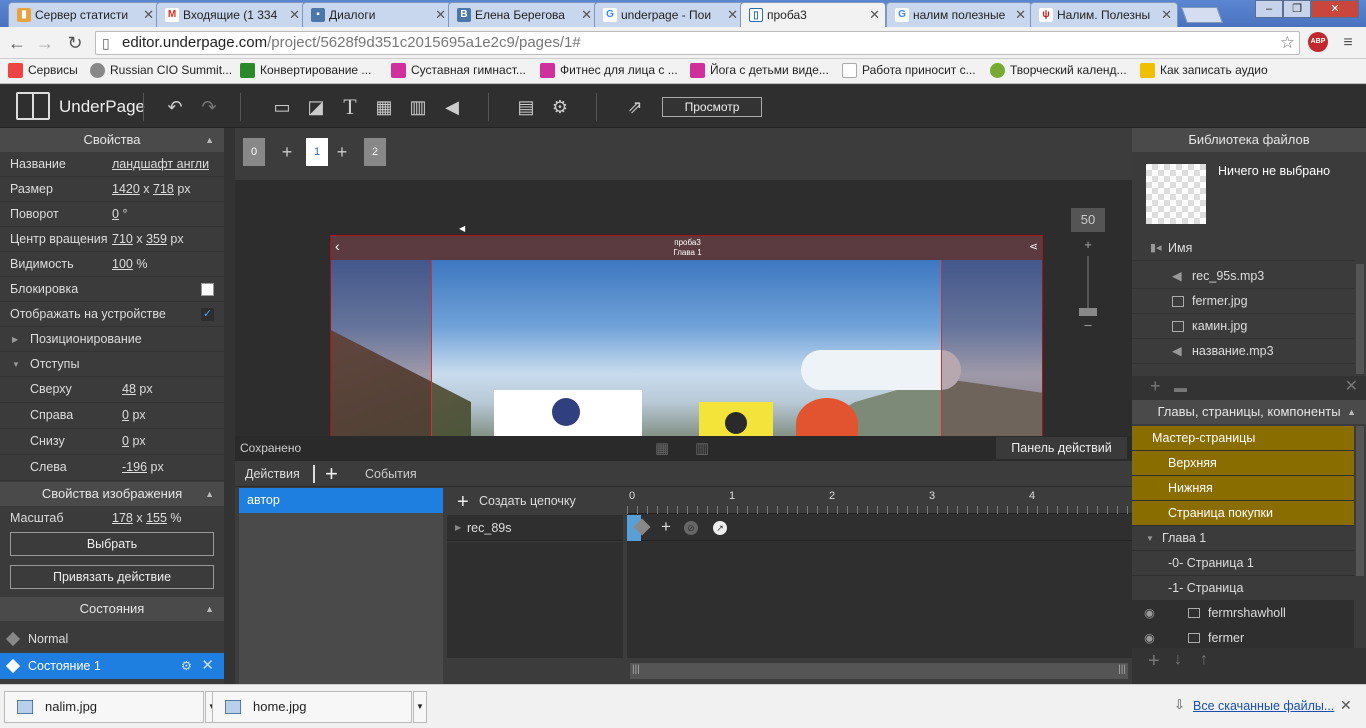 Image resolution: width=1366 pixels, height=728 pixels. What do you see at coordinates (535, 528) in the screenshot?
I see `track-row: ▶ rec_89s` at bounding box center [535, 528].